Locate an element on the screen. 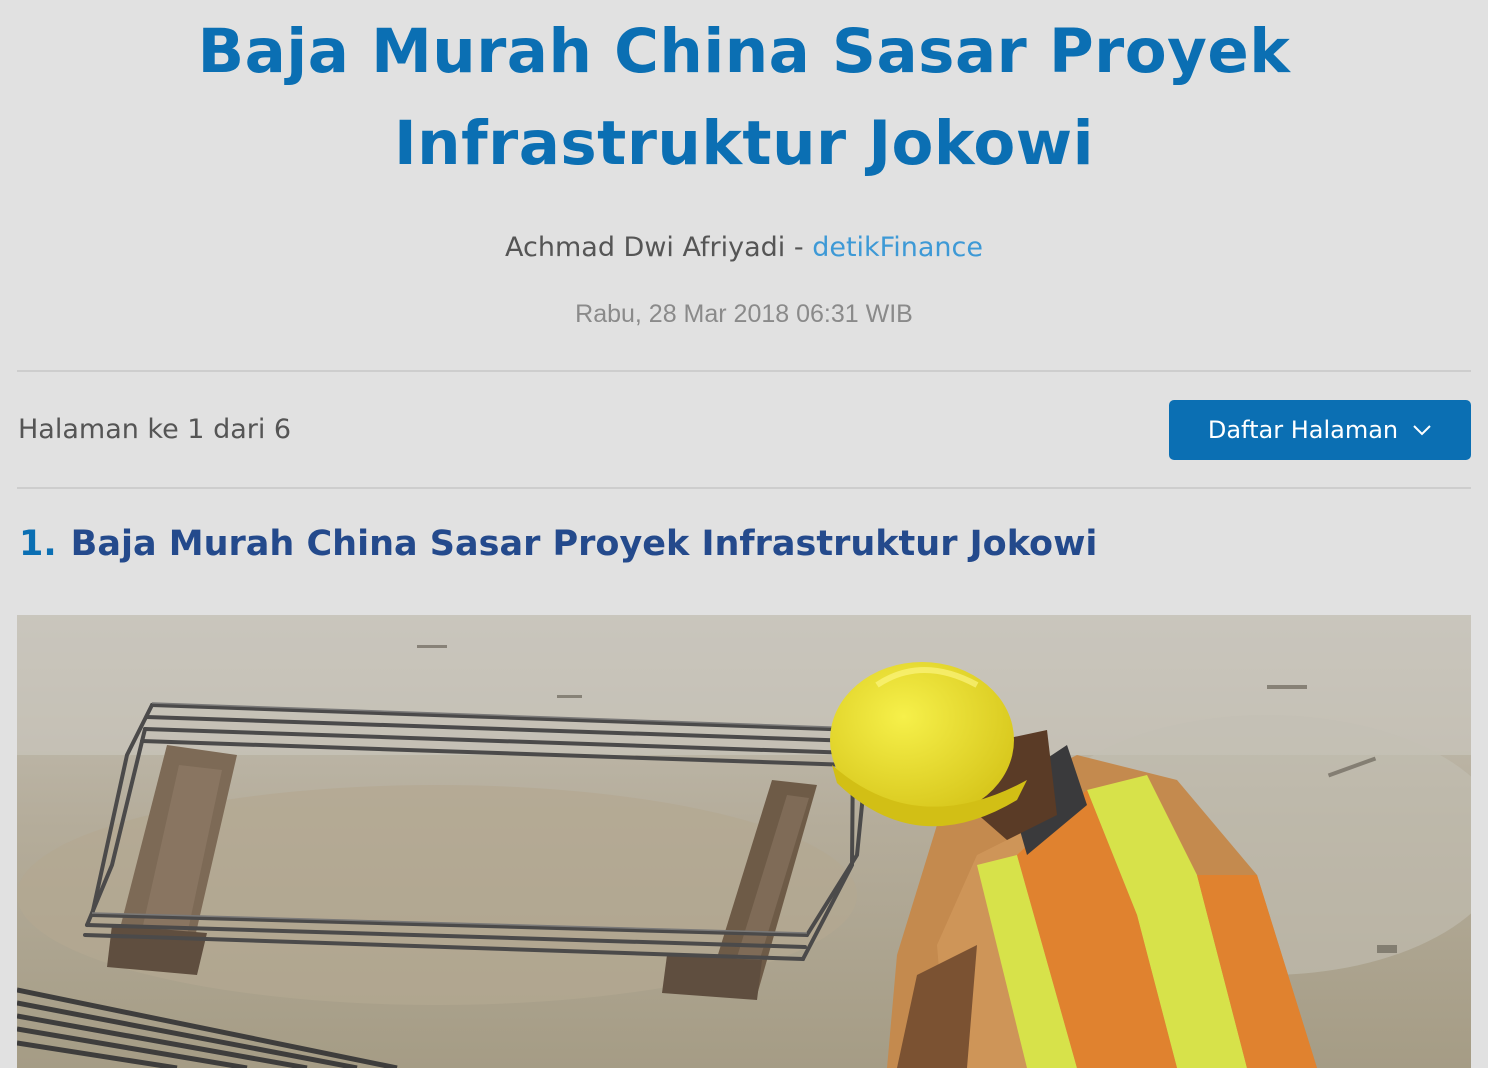 The width and height of the screenshot is (1488, 1068). byline: Achmad Dwi Afriyadi - detikFinance is located at coordinates (744, 248).